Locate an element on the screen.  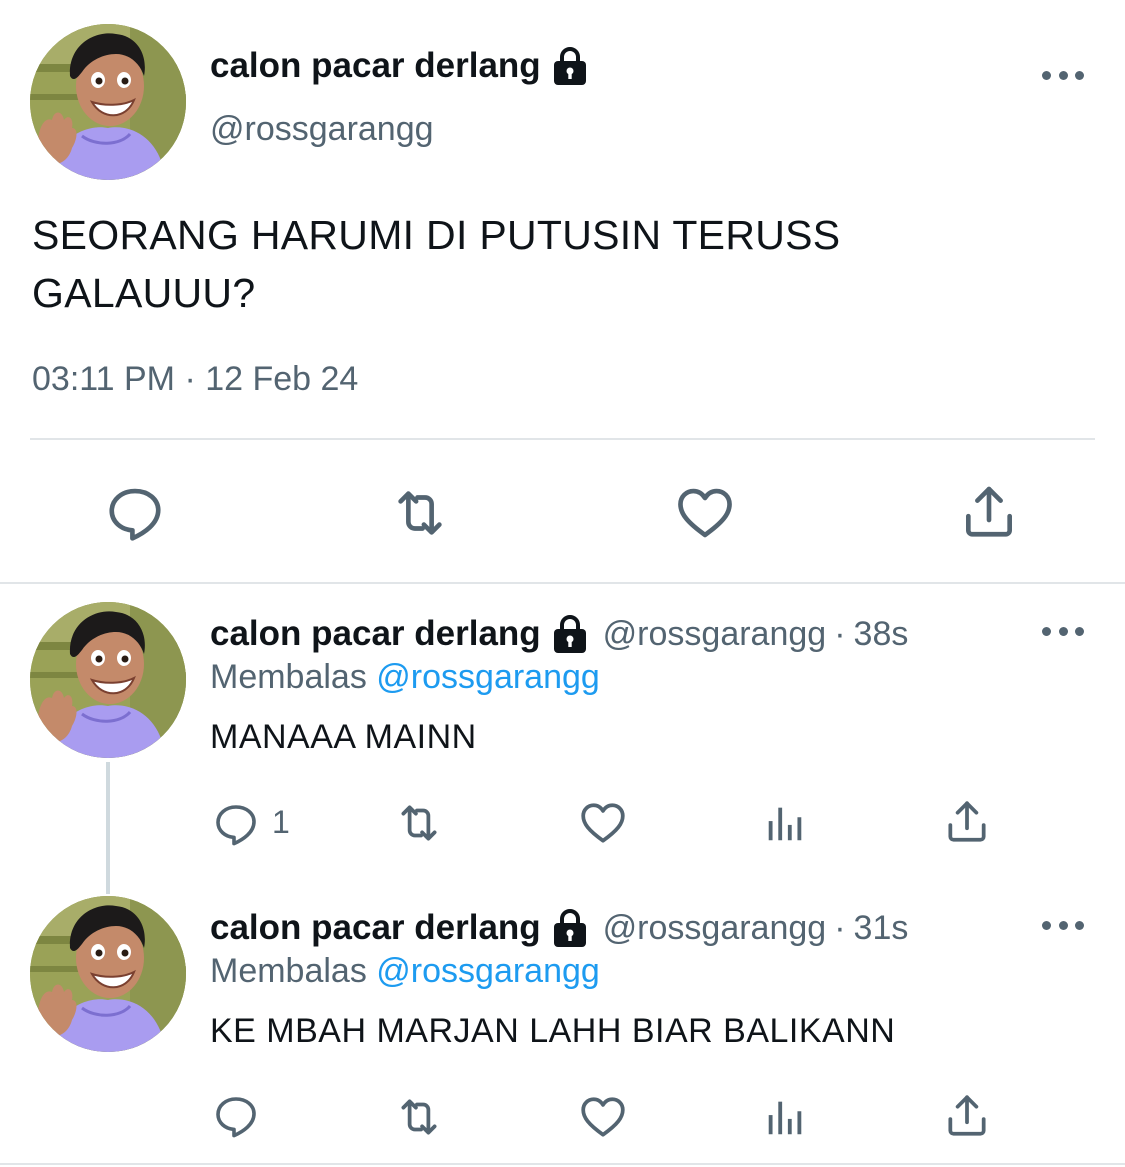
reply-text: MANAAA MAINN is located at coordinates (343, 737).